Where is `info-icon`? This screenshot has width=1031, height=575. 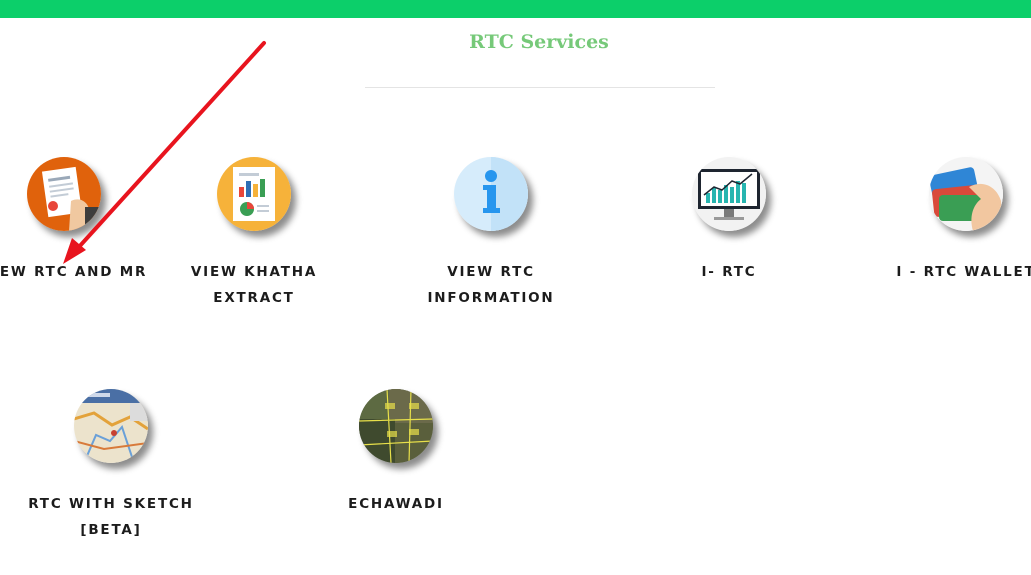
info-icon is located at coordinates (491, 194).